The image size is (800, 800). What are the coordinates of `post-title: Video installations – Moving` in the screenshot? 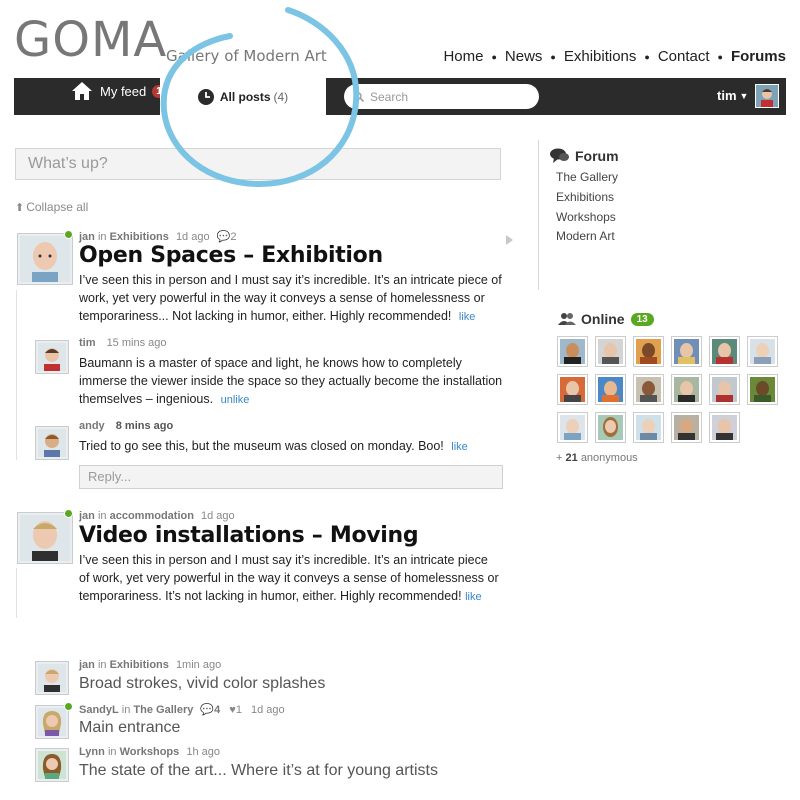 It's located at (249, 535).